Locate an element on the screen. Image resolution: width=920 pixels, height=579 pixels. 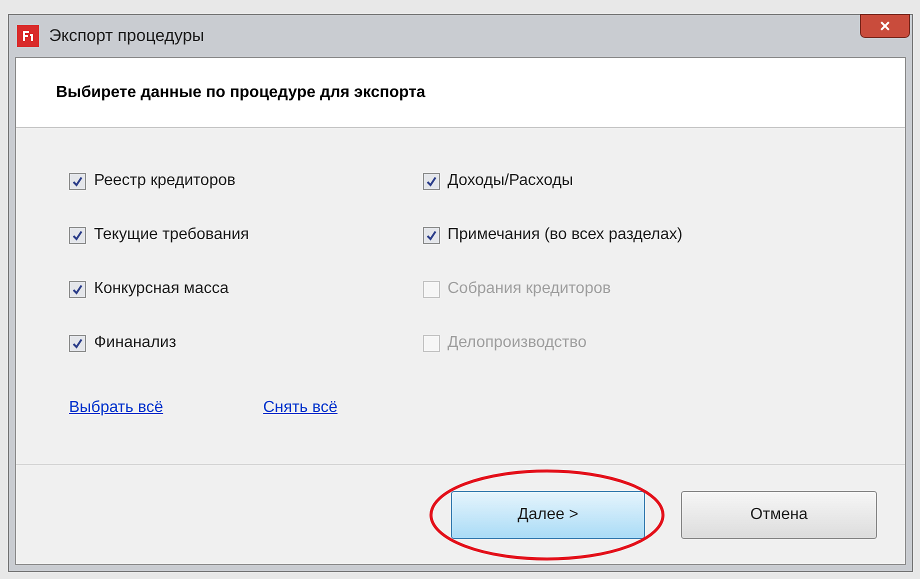
dialog-heading: Выбирете данные по процедуре для экспорта is located at coordinates (241, 92).